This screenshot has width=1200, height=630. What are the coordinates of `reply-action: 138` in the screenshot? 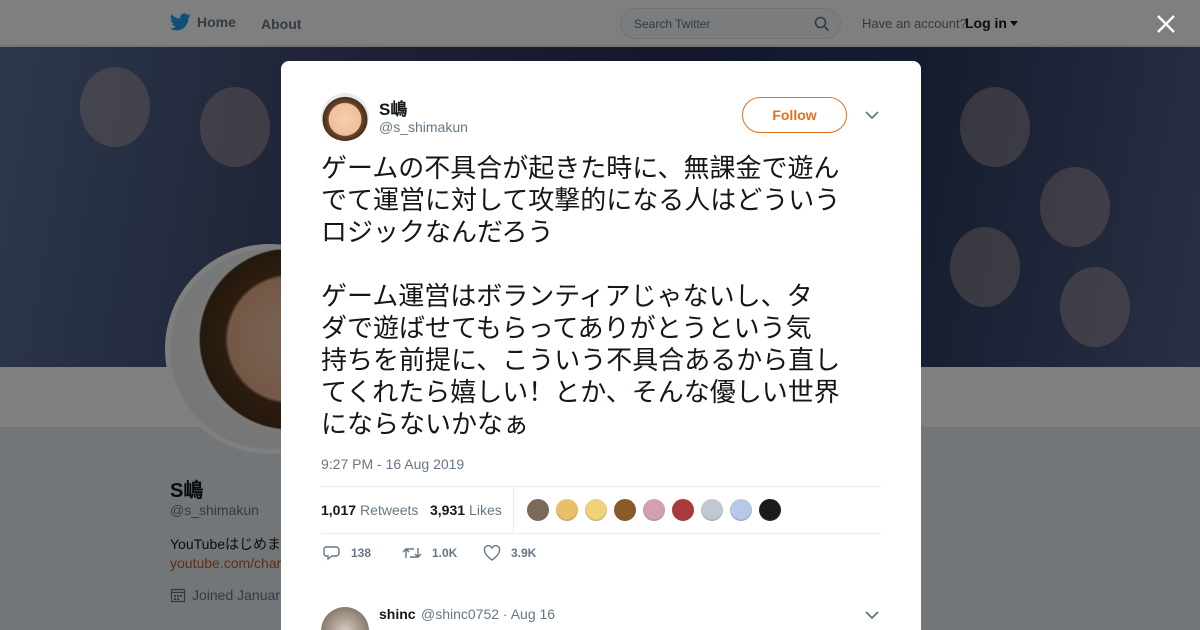 It's located at (347, 553).